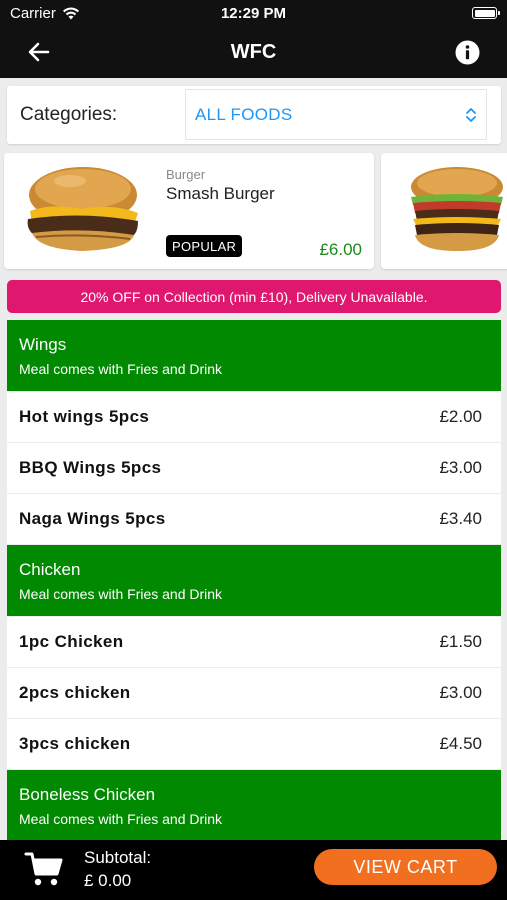 The height and width of the screenshot is (900, 507). Describe the element at coordinates (71, 641) in the screenshot. I see `menu-item-name: 1pc Chicken` at that location.